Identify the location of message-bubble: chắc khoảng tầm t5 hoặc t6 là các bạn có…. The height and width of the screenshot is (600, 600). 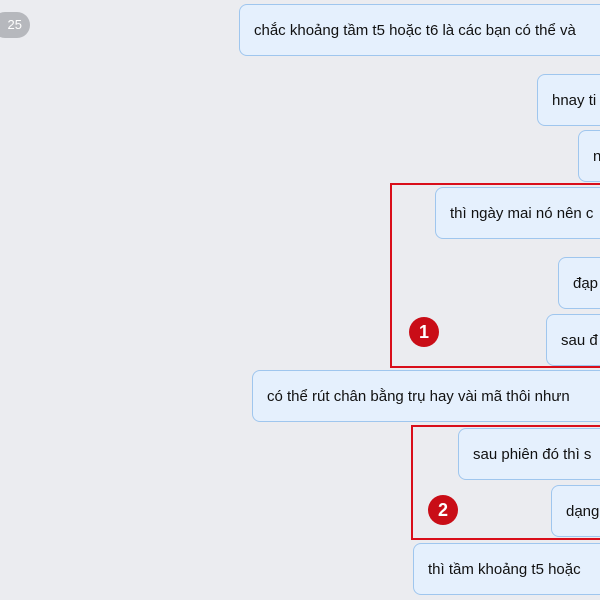
(419, 30).